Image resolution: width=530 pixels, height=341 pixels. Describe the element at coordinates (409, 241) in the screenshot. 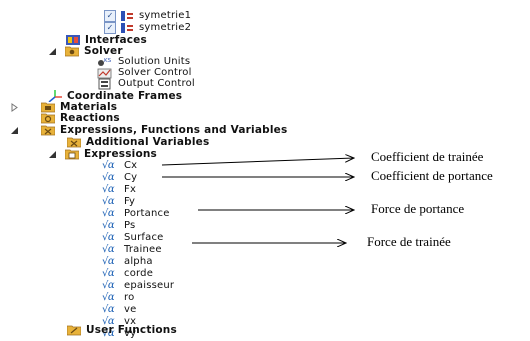

I see `annotation-force-trainee: Force de trainée` at that location.